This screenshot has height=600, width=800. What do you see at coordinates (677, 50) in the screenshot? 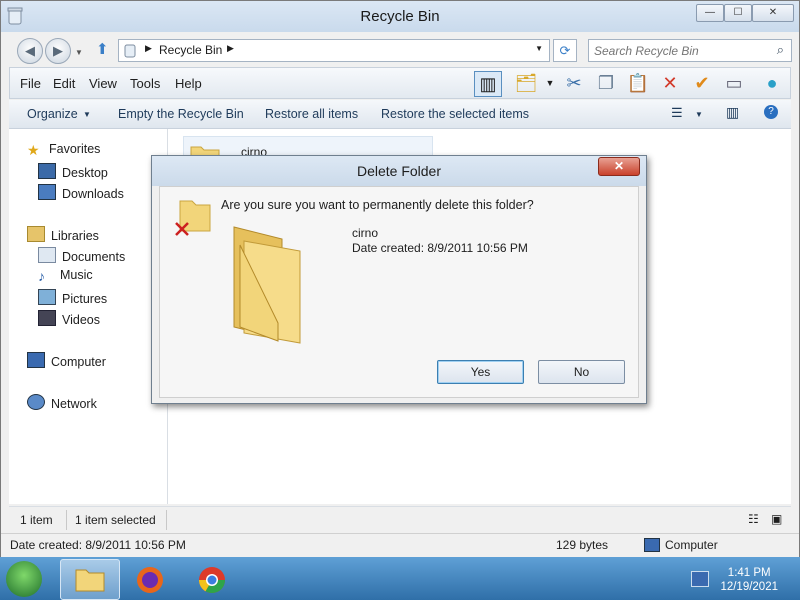
I see `search-input` at bounding box center [677, 50].